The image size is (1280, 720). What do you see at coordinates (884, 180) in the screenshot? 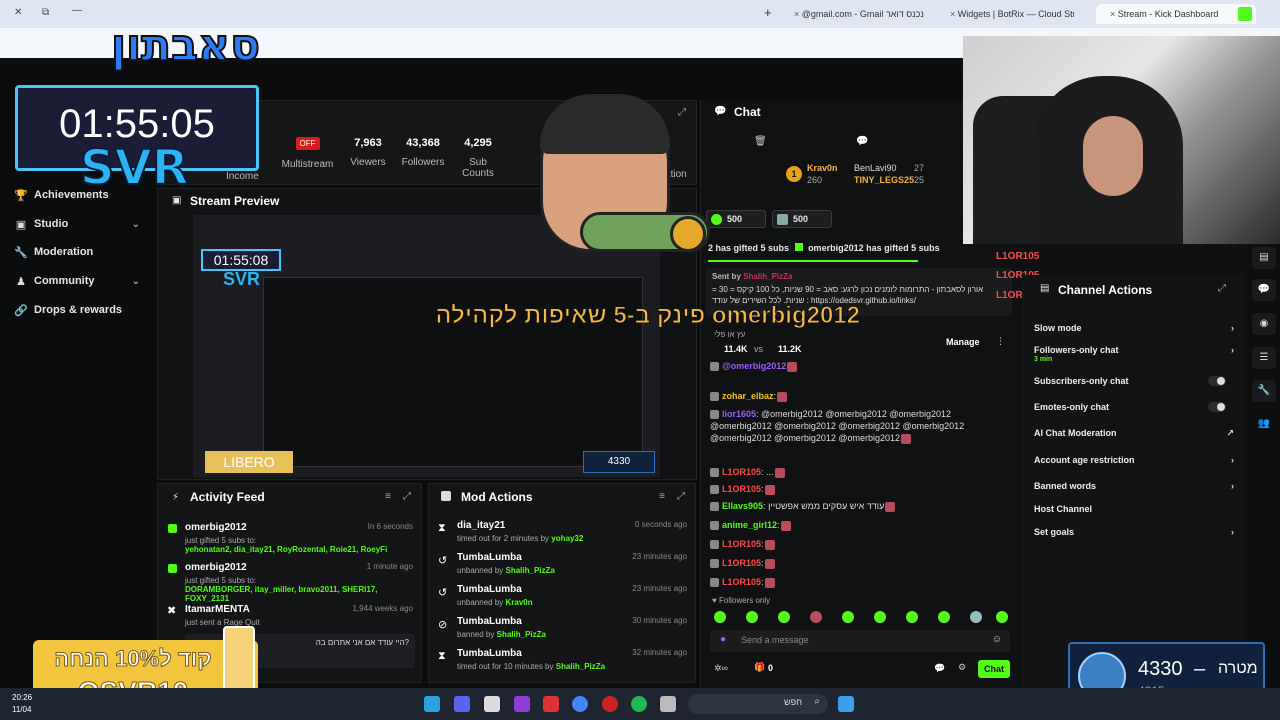
I see `leader-name: TINY_LEGS25` at bounding box center [884, 180].